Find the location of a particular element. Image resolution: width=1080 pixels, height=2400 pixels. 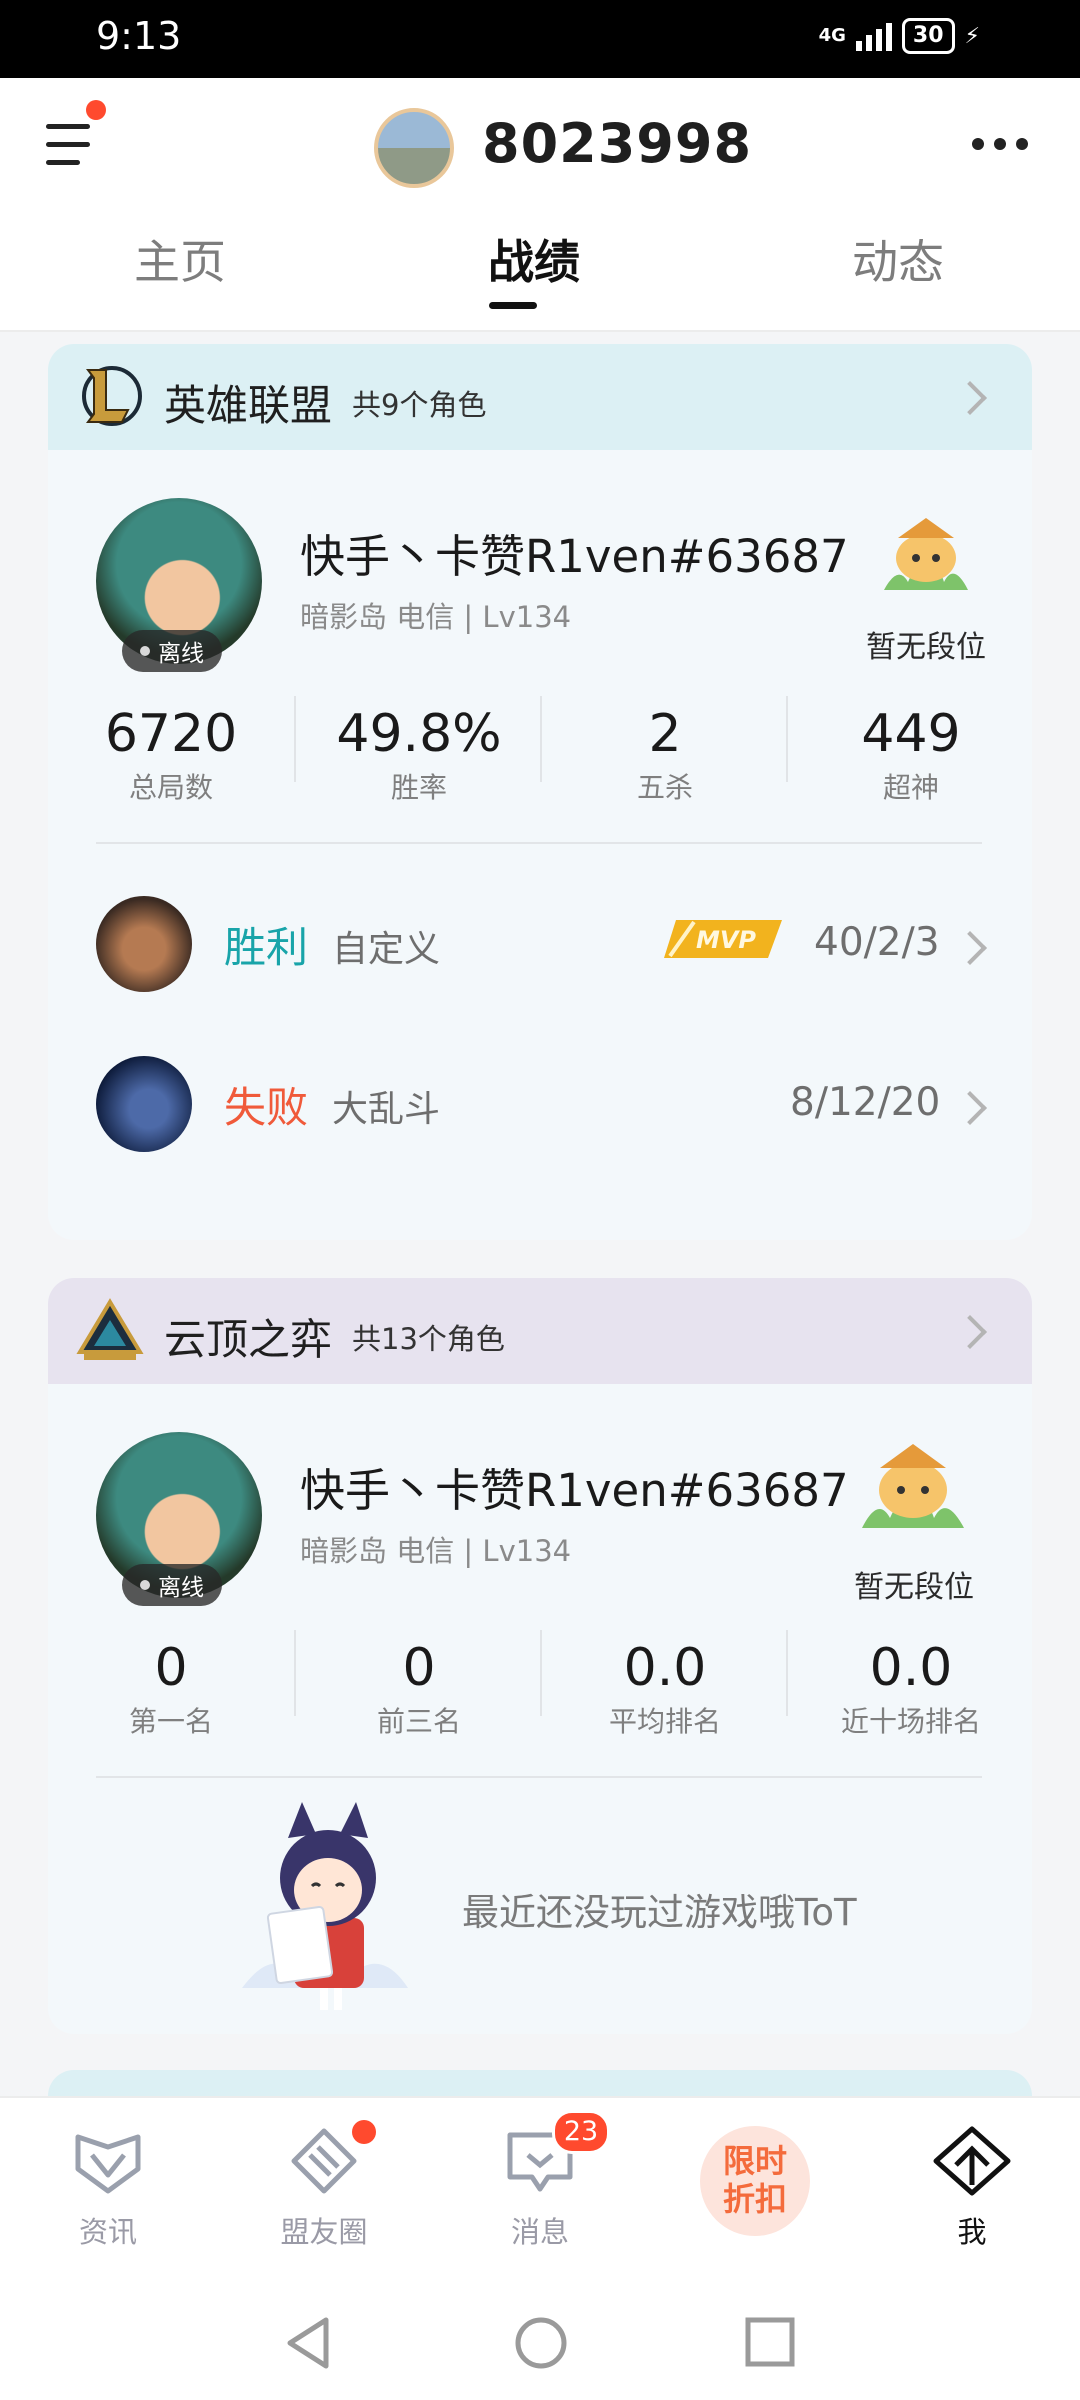

tab-home: 主页 is located at coordinates (180, 259).